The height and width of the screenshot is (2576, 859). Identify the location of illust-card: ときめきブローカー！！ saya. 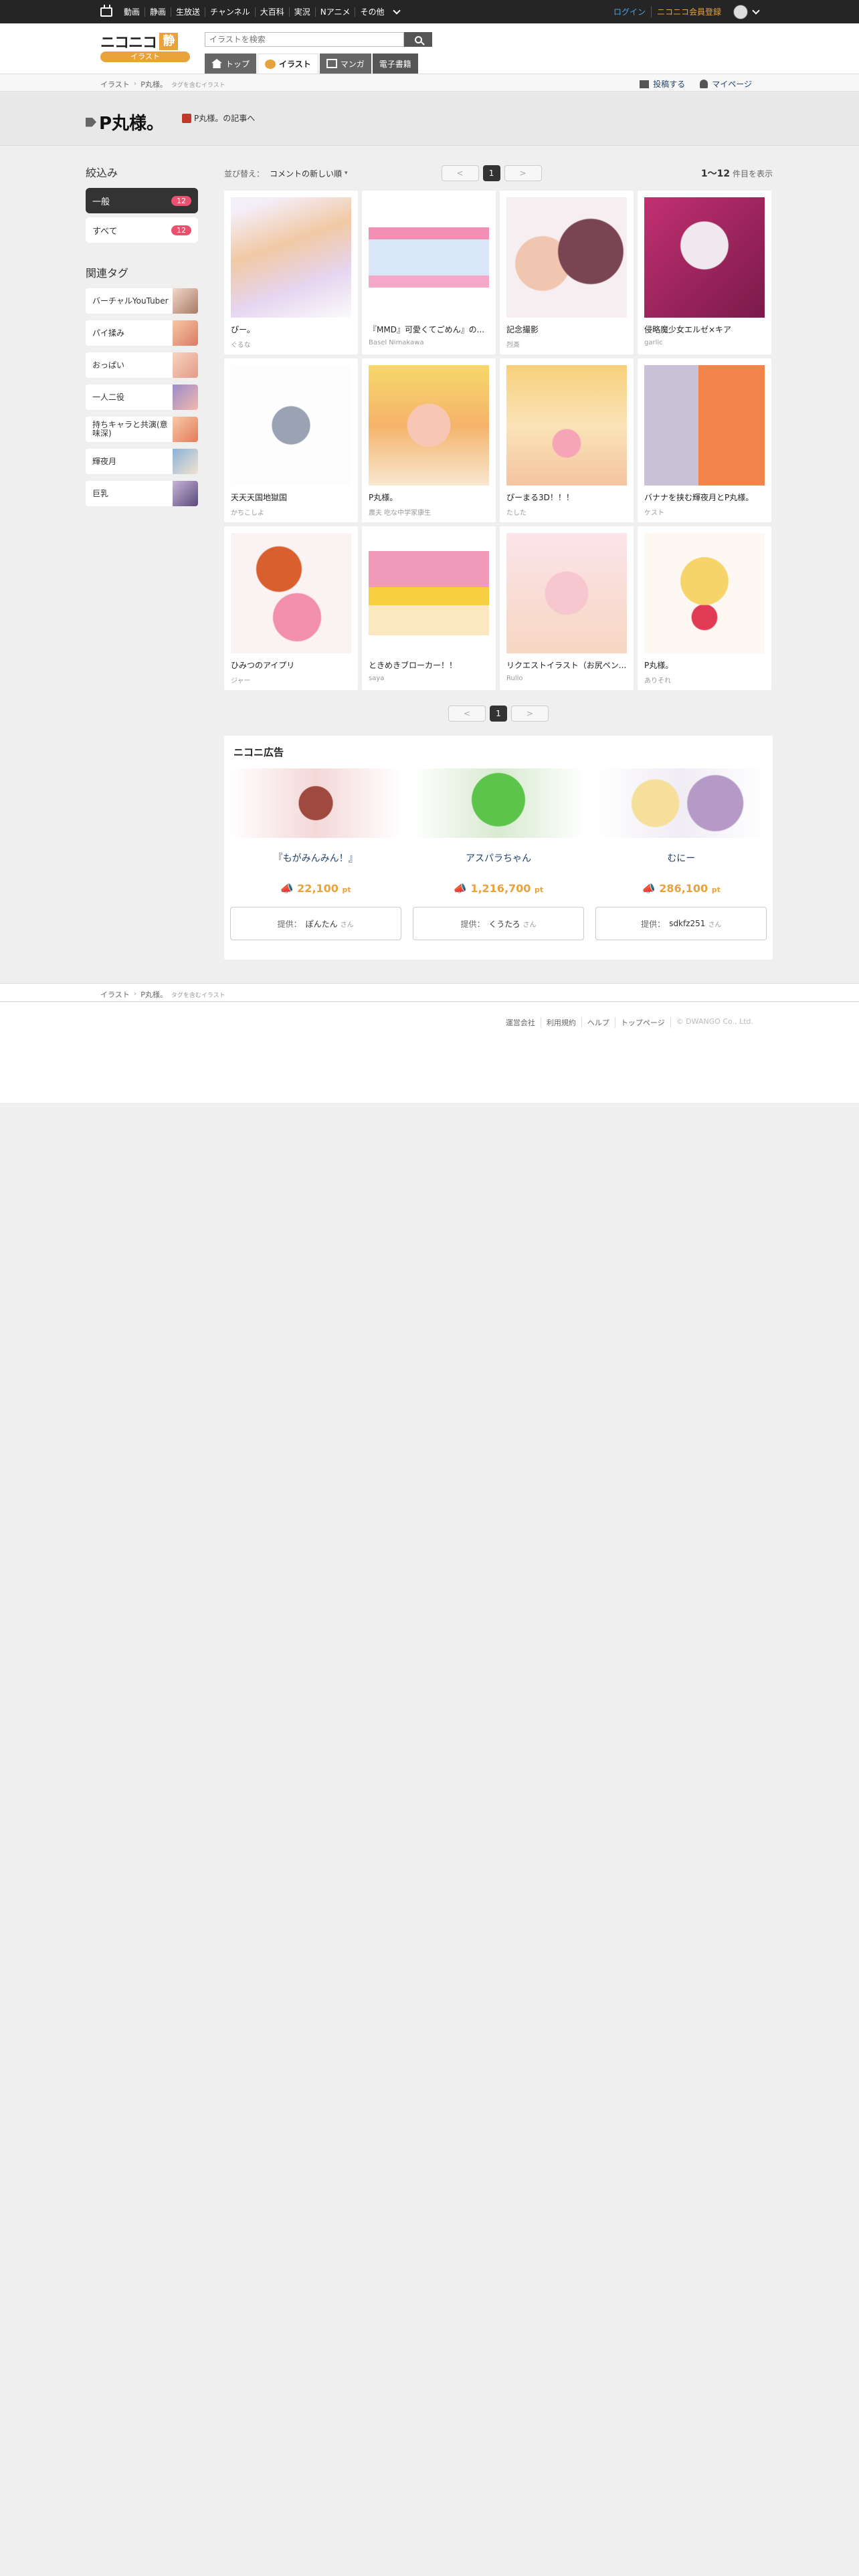
(429, 608).